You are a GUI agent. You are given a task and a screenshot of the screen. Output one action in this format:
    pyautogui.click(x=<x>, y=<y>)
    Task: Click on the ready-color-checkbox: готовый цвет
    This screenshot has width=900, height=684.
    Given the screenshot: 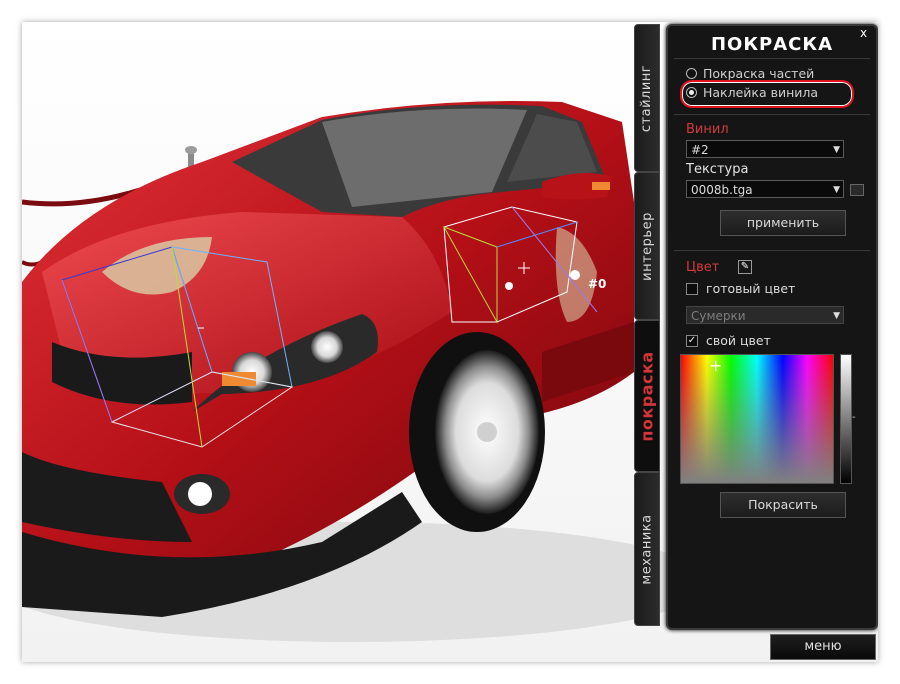 What is the action you would take?
    pyautogui.click(x=740, y=288)
    